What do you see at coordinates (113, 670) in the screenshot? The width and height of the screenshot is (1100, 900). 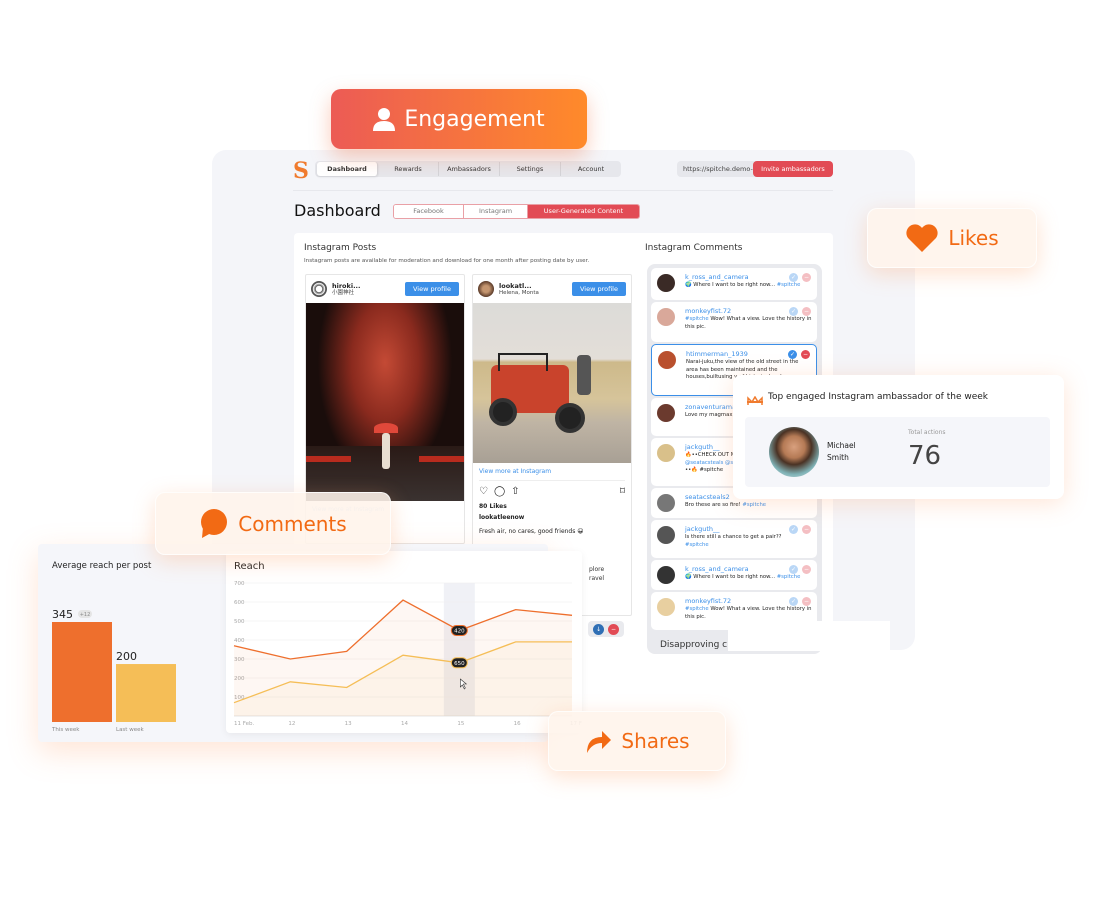 I see `bar-chart: 345 This week 200 Last week +12` at bounding box center [113, 670].